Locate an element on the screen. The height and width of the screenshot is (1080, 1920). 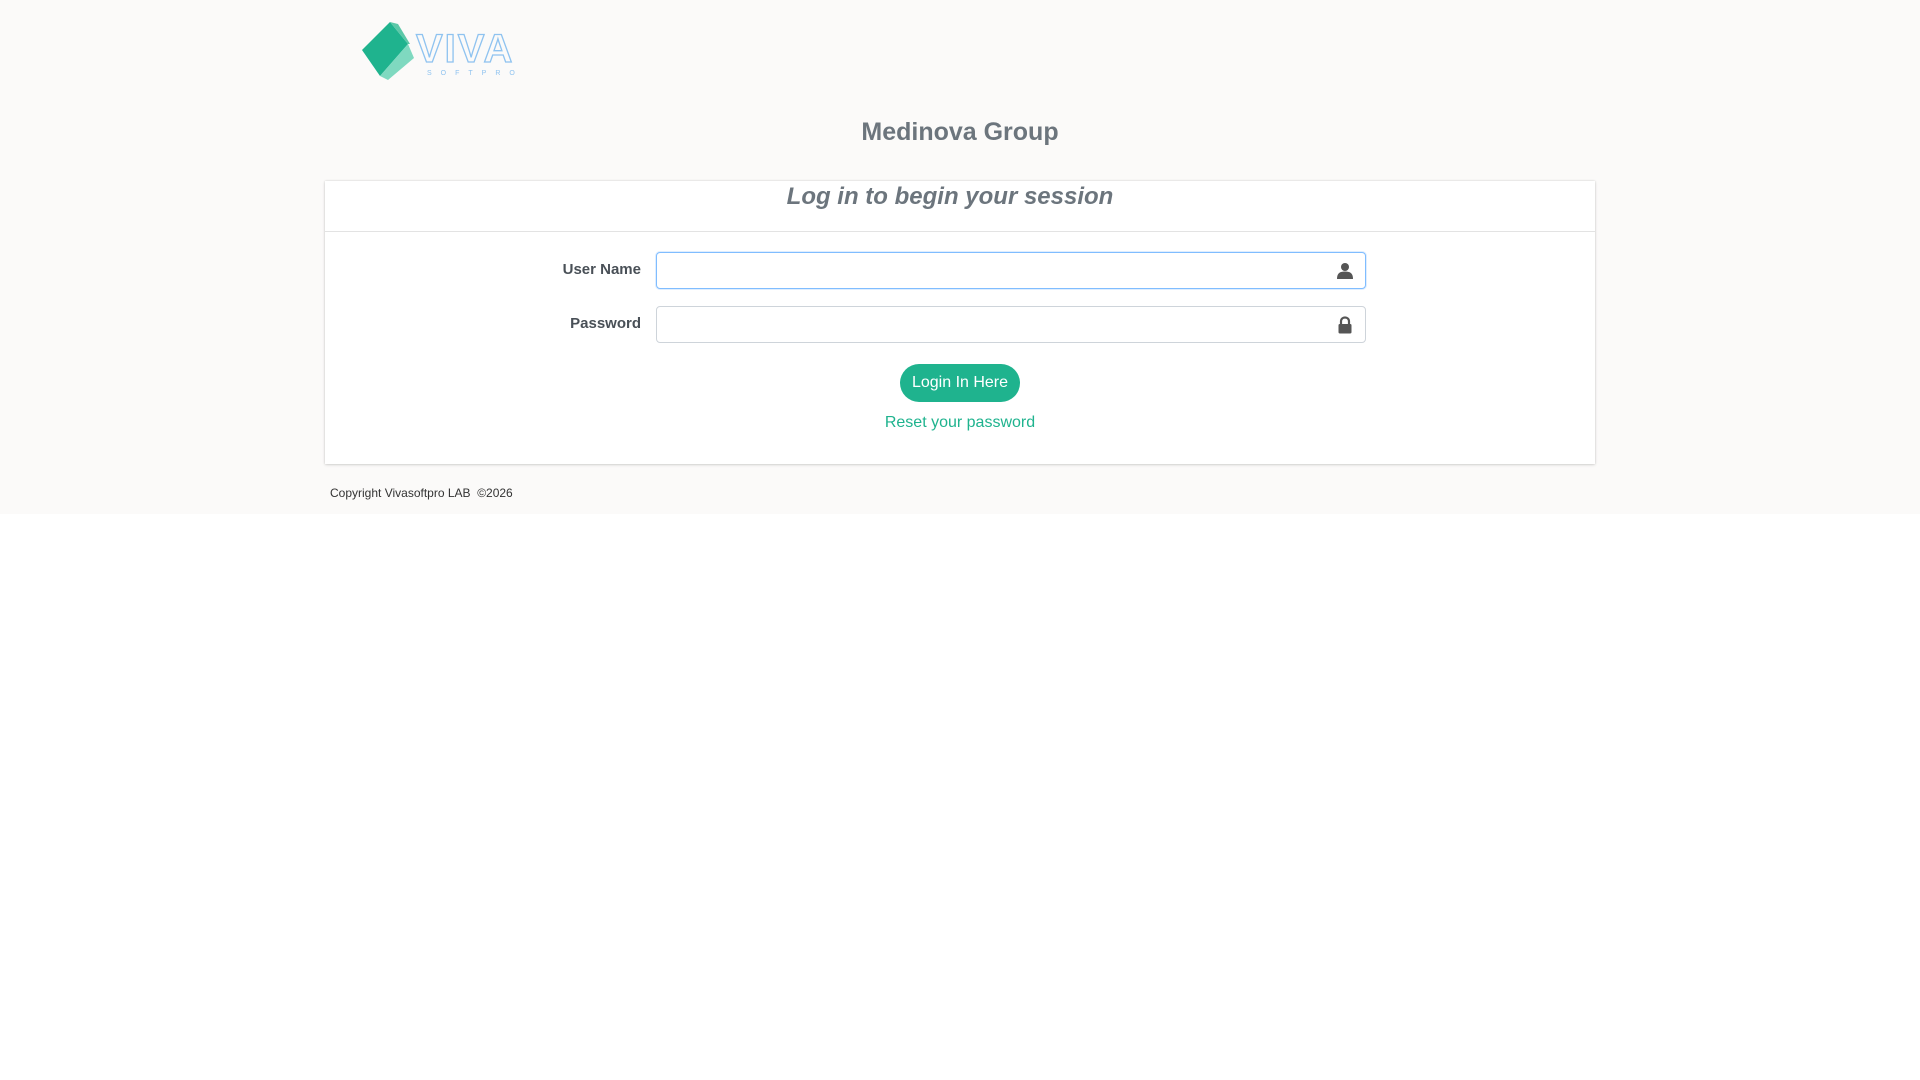
copyright-text: Copyright Vivasoftpro LAB ©2026 is located at coordinates (421, 493).